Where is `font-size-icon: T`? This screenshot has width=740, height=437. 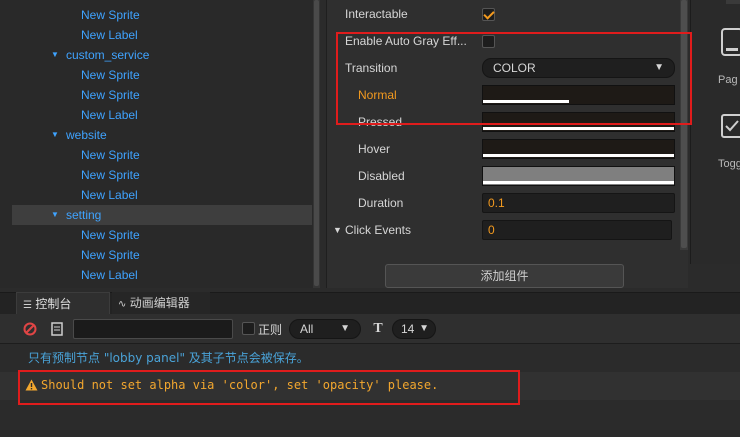
font-size-icon: T is located at coordinates (378, 328).